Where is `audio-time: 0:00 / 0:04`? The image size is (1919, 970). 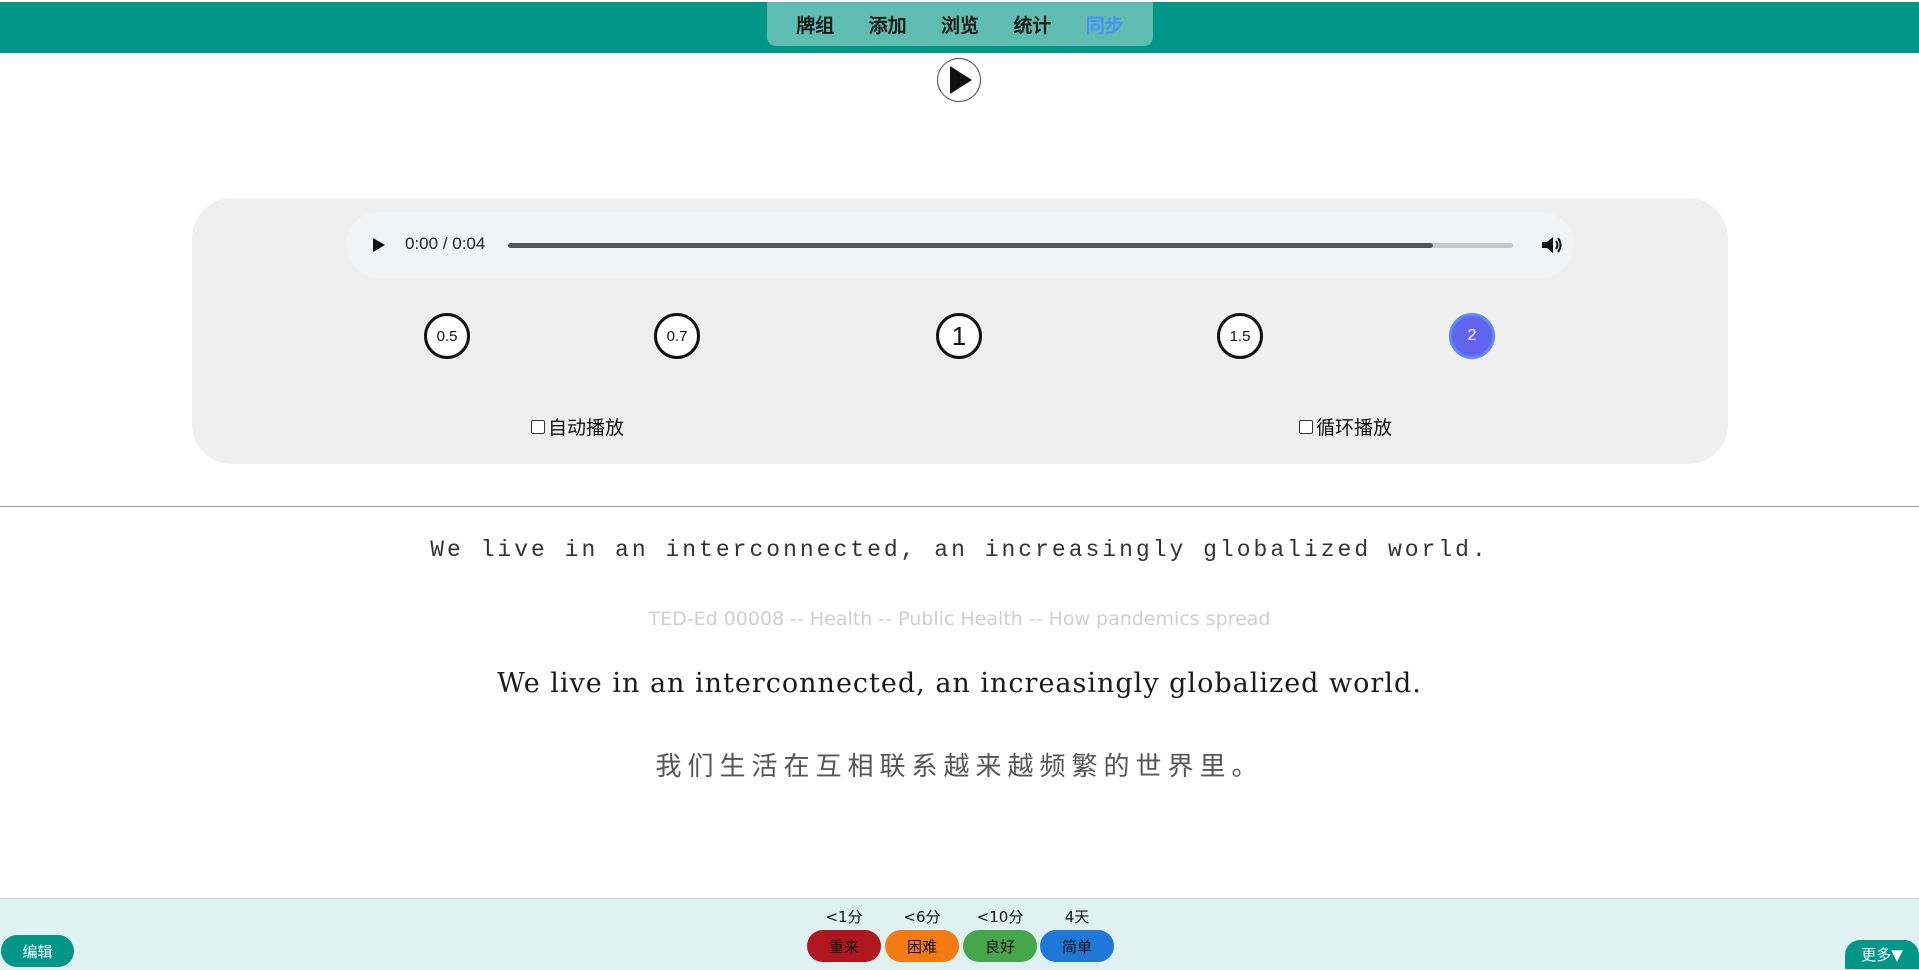
audio-time: 0:00 / 0:04 is located at coordinates (445, 243).